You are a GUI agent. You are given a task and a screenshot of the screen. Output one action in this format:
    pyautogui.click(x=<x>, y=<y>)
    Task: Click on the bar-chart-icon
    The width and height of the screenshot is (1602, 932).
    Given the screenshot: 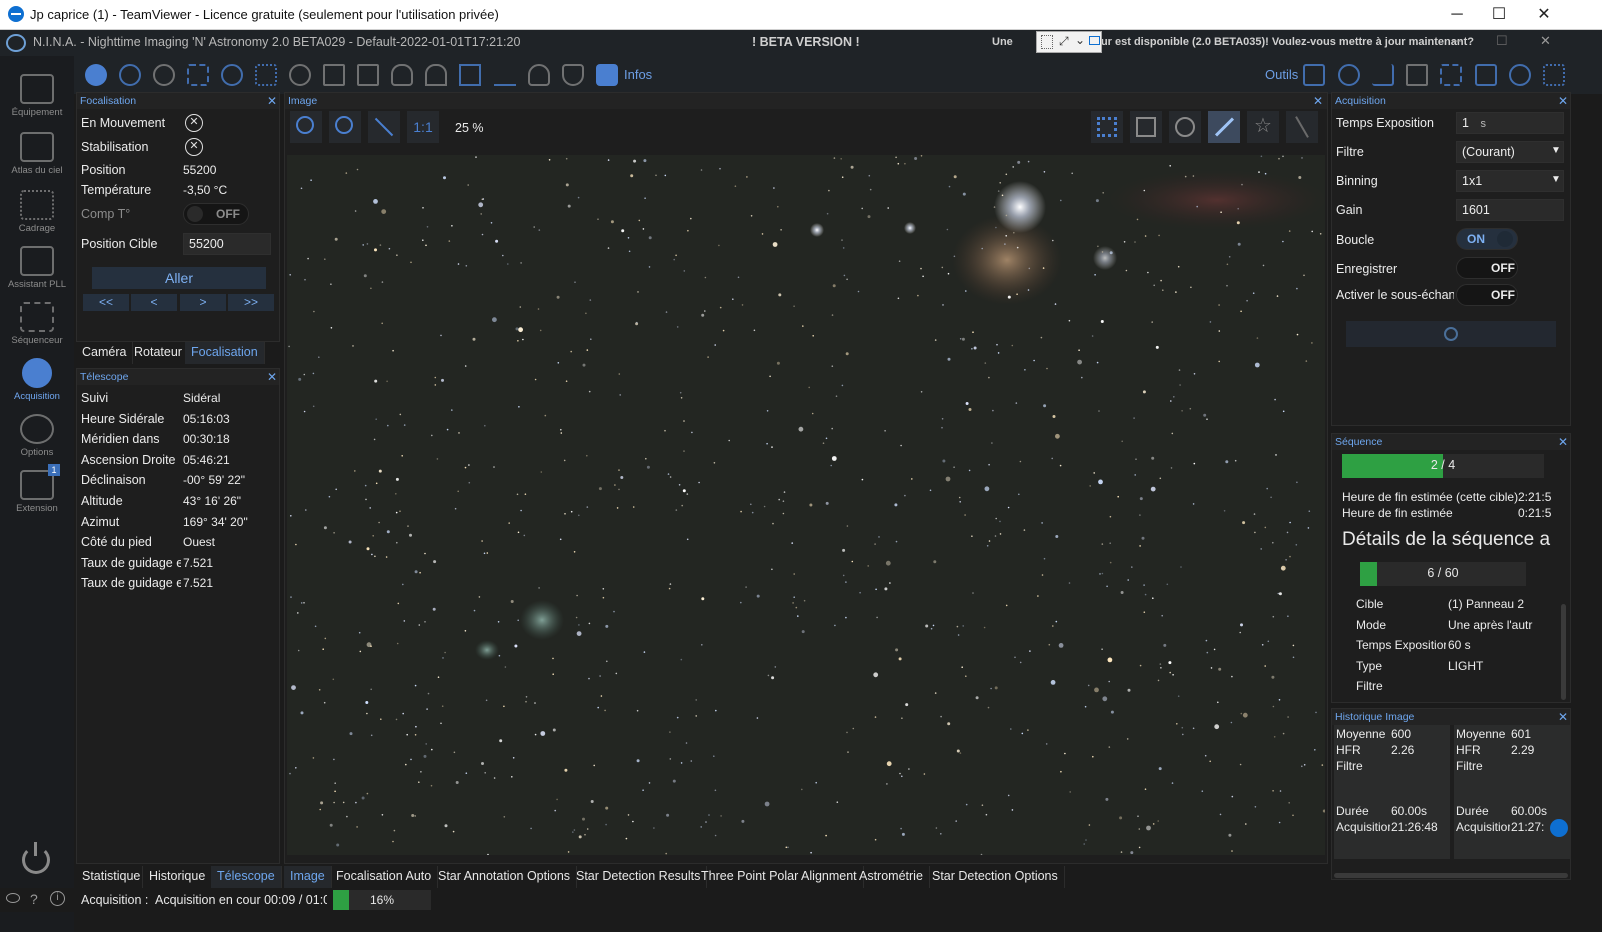 What is the action you would take?
    pyautogui.click(x=470, y=75)
    